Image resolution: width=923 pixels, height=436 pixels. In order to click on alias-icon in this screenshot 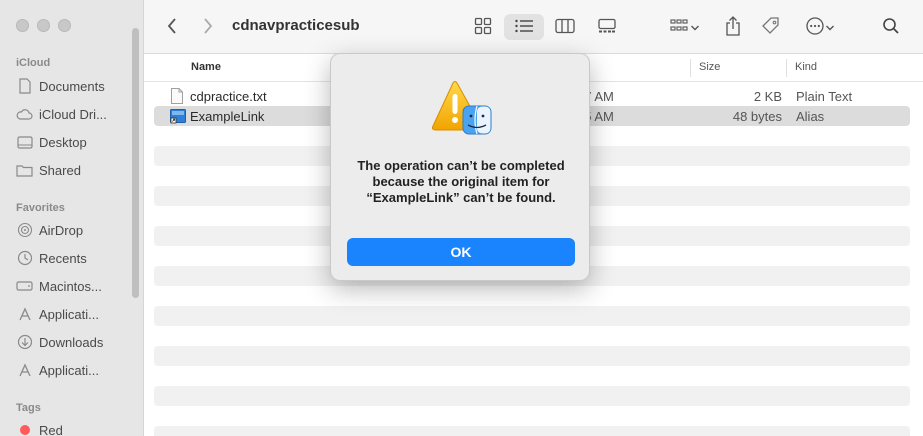, I will do `click(178, 116)`.